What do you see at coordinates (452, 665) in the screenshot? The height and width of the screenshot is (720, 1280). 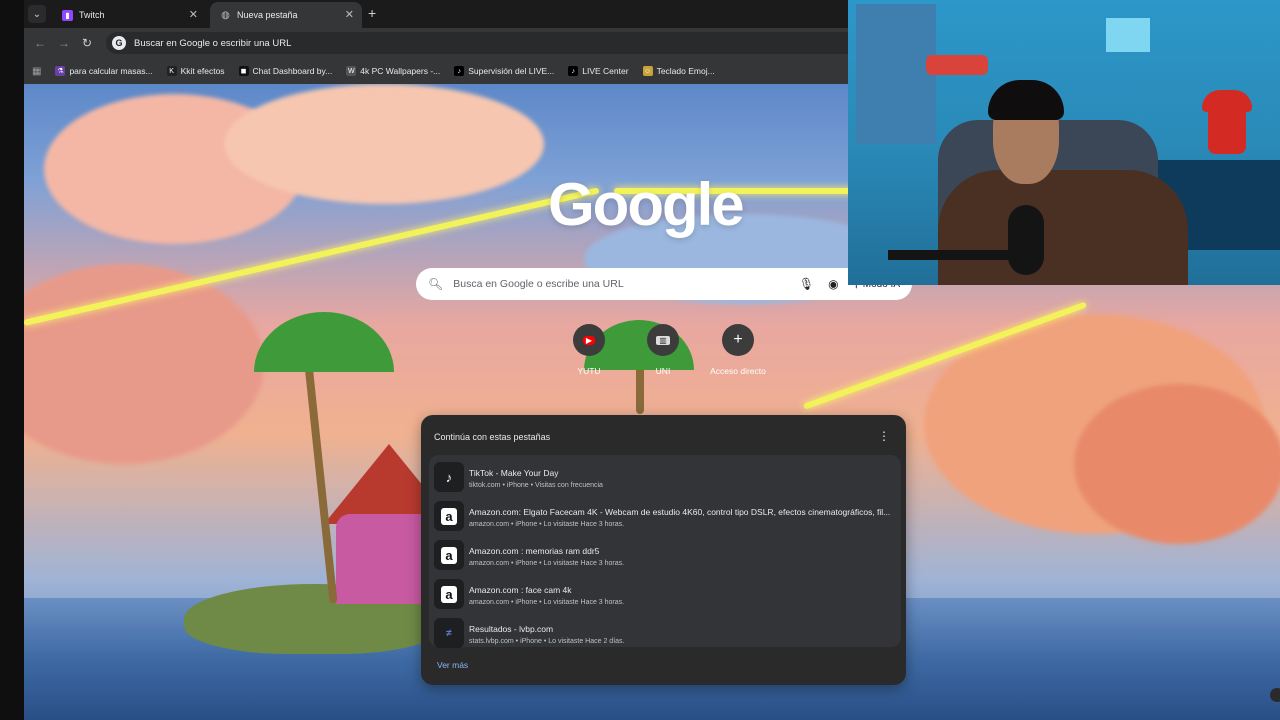 I see `see-more-link: Ver más` at bounding box center [452, 665].